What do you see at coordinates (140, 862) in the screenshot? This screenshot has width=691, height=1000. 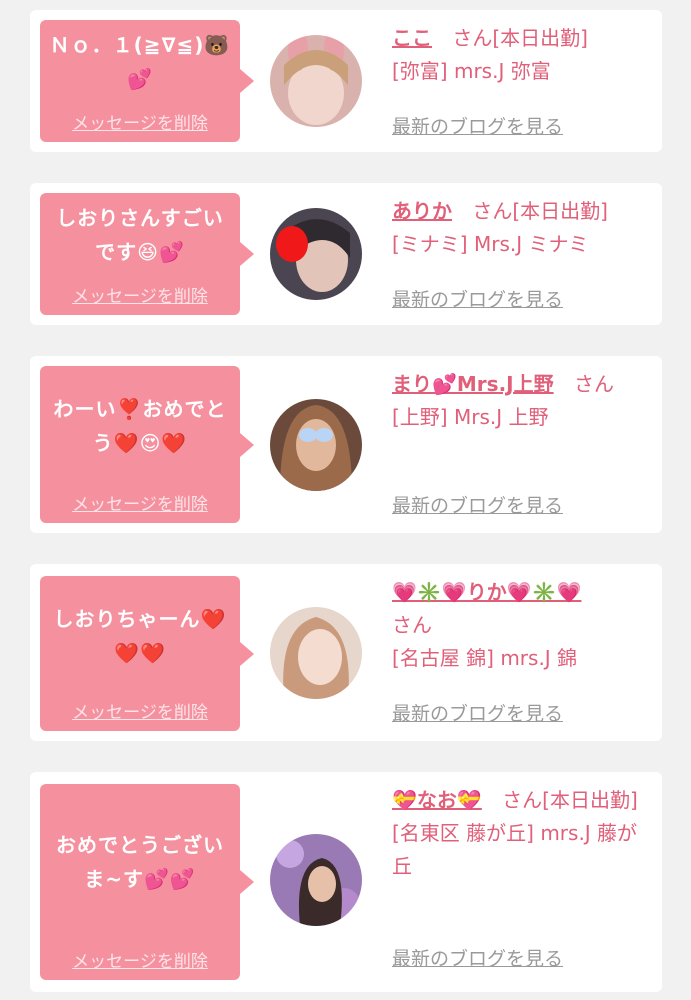 I see `message-text: おめでとうございま~す💕💕` at bounding box center [140, 862].